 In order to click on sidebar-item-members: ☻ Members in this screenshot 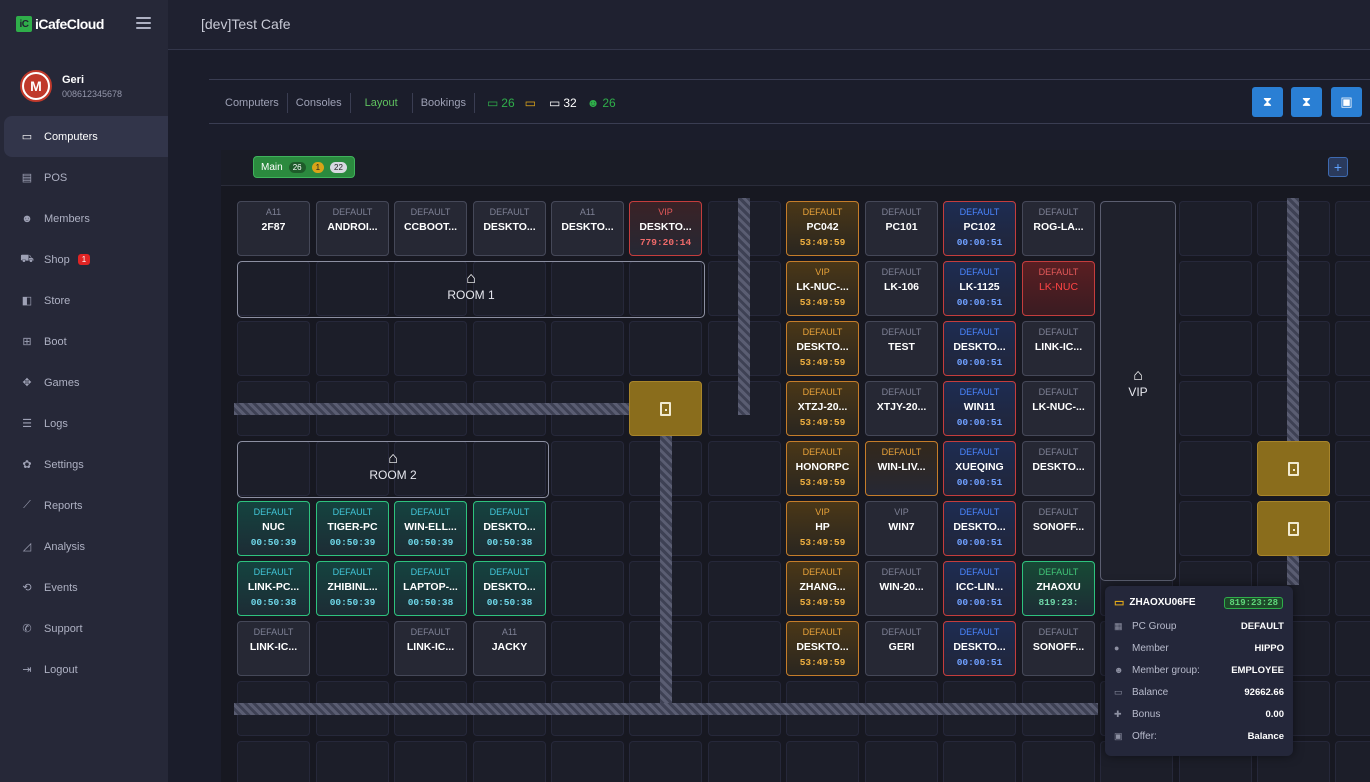, I will do `click(86, 218)`.